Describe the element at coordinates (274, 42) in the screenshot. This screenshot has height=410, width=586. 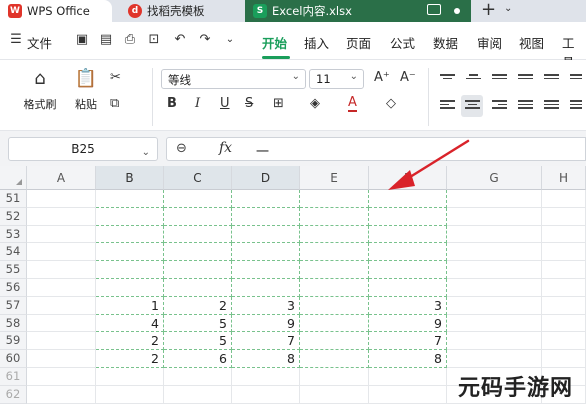
I see `menu-home: 开始` at that location.